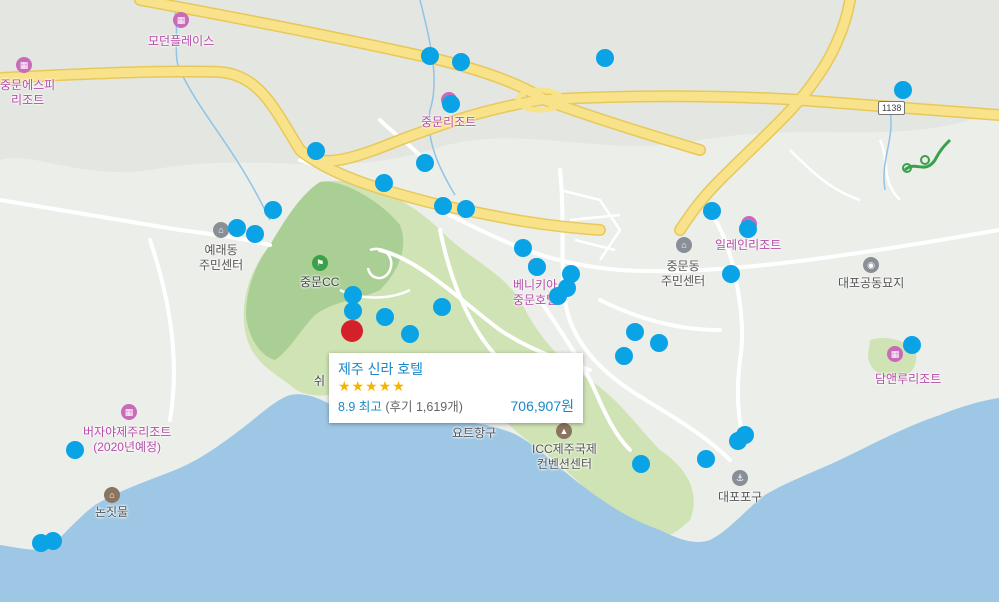 The image size is (999, 602). I want to click on label-bujaya-line1: 버자야제주리조트, so click(127, 432).